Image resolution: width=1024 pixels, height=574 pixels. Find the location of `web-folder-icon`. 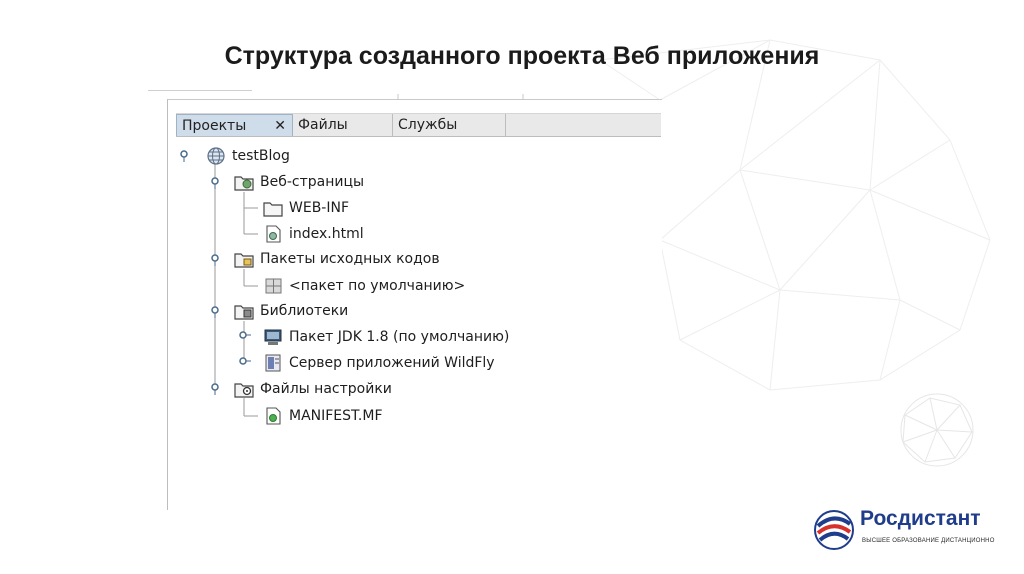

web-folder-icon is located at coordinates (244, 183).